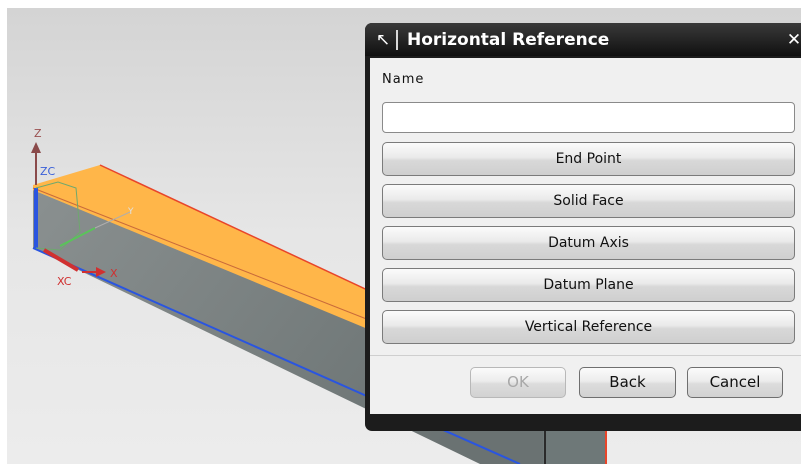  I want to click on back-button: Back, so click(627, 382).